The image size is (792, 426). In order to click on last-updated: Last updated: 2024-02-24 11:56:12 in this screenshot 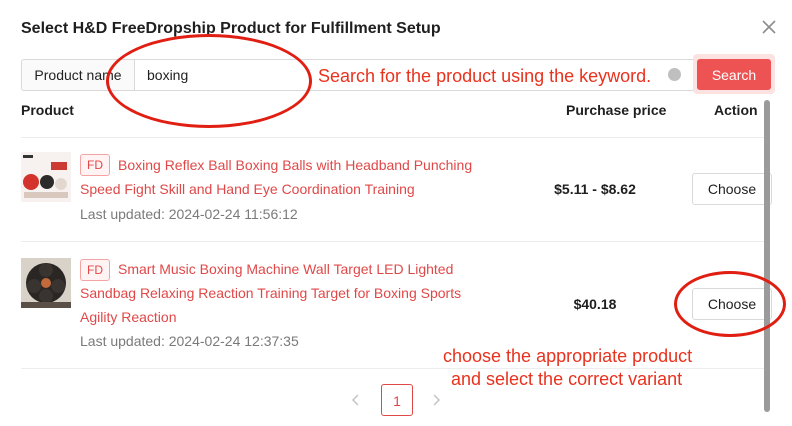, I will do `click(189, 214)`.